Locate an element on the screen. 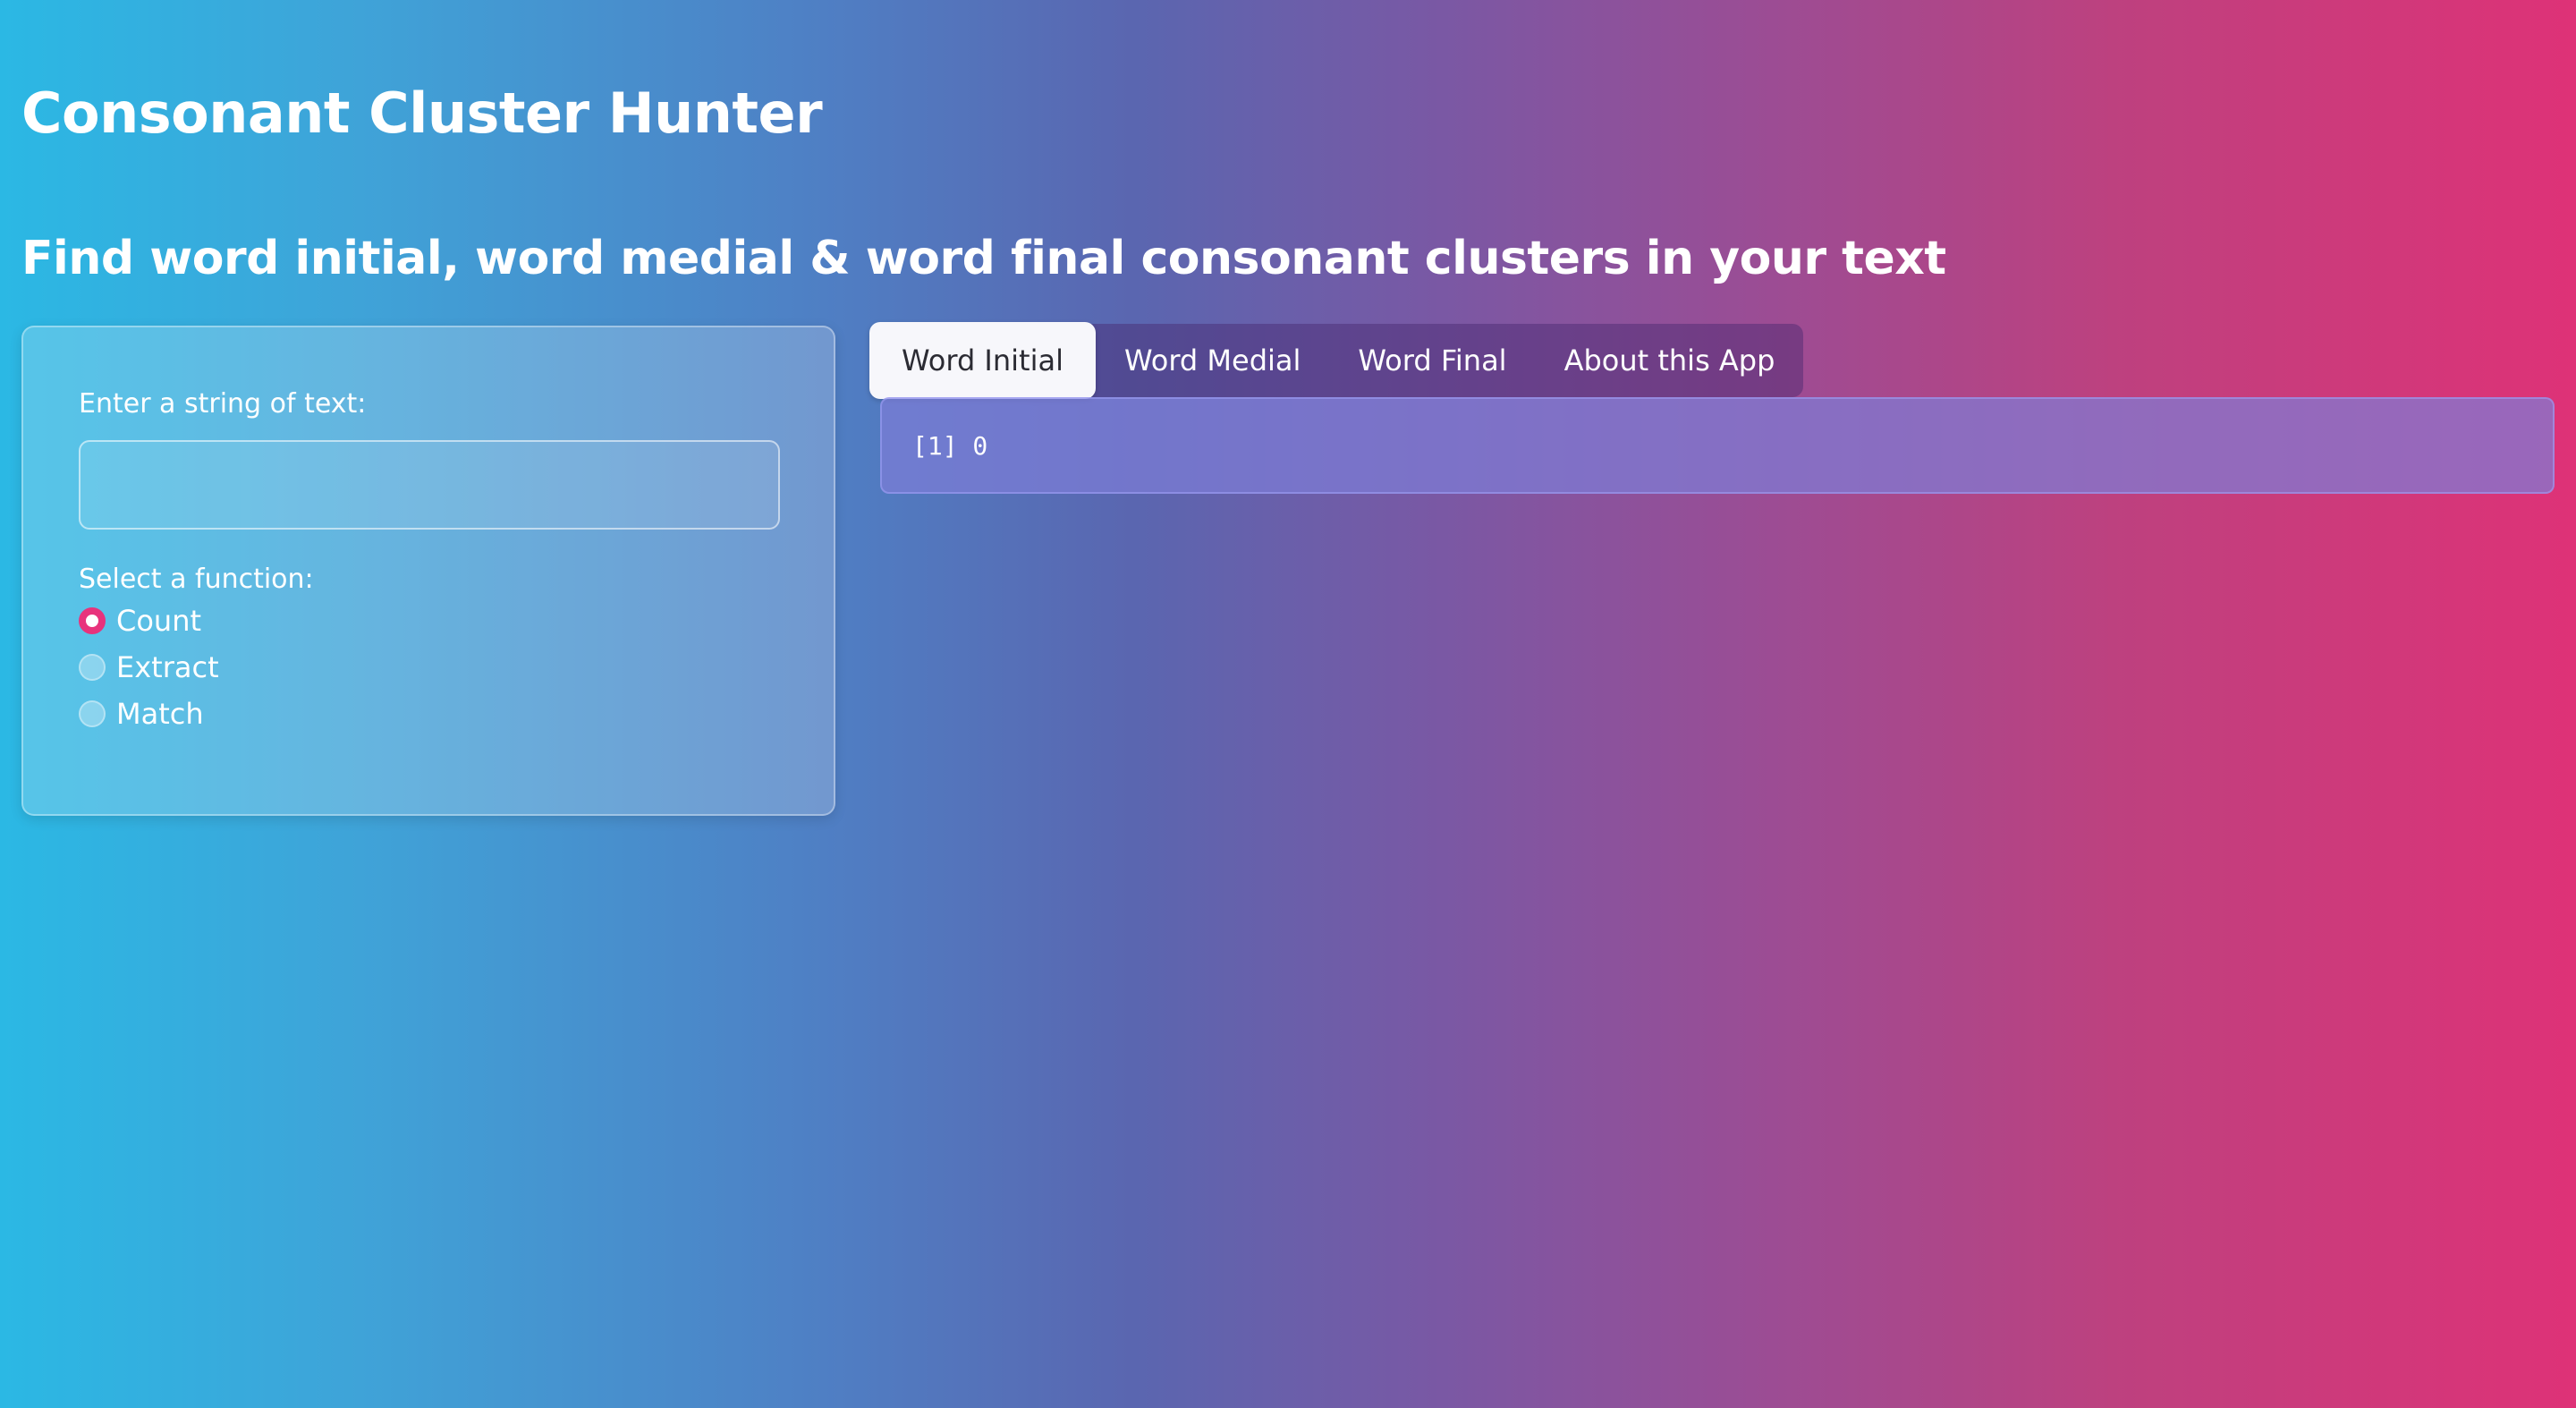  tab-word-medial: Word Medial is located at coordinates (1212, 360).